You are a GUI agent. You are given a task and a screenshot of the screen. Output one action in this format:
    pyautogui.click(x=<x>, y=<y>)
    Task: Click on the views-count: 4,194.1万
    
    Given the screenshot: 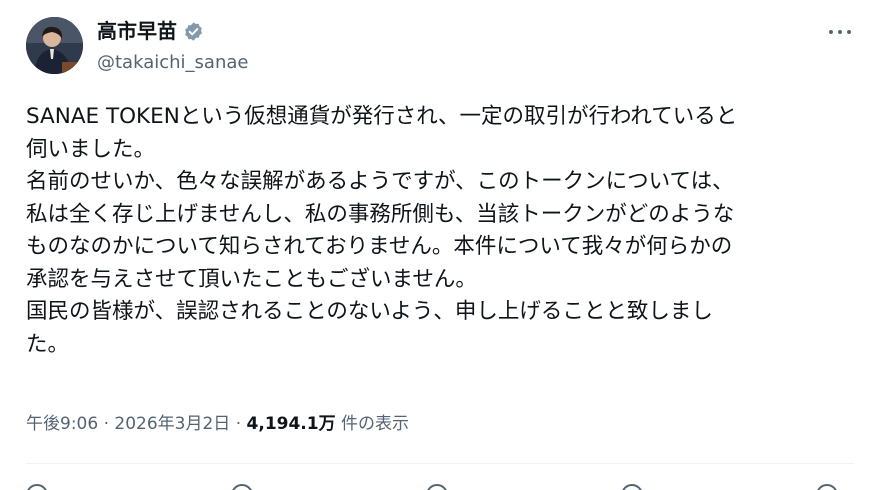 What is the action you would take?
    pyautogui.click(x=291, y=424)
    